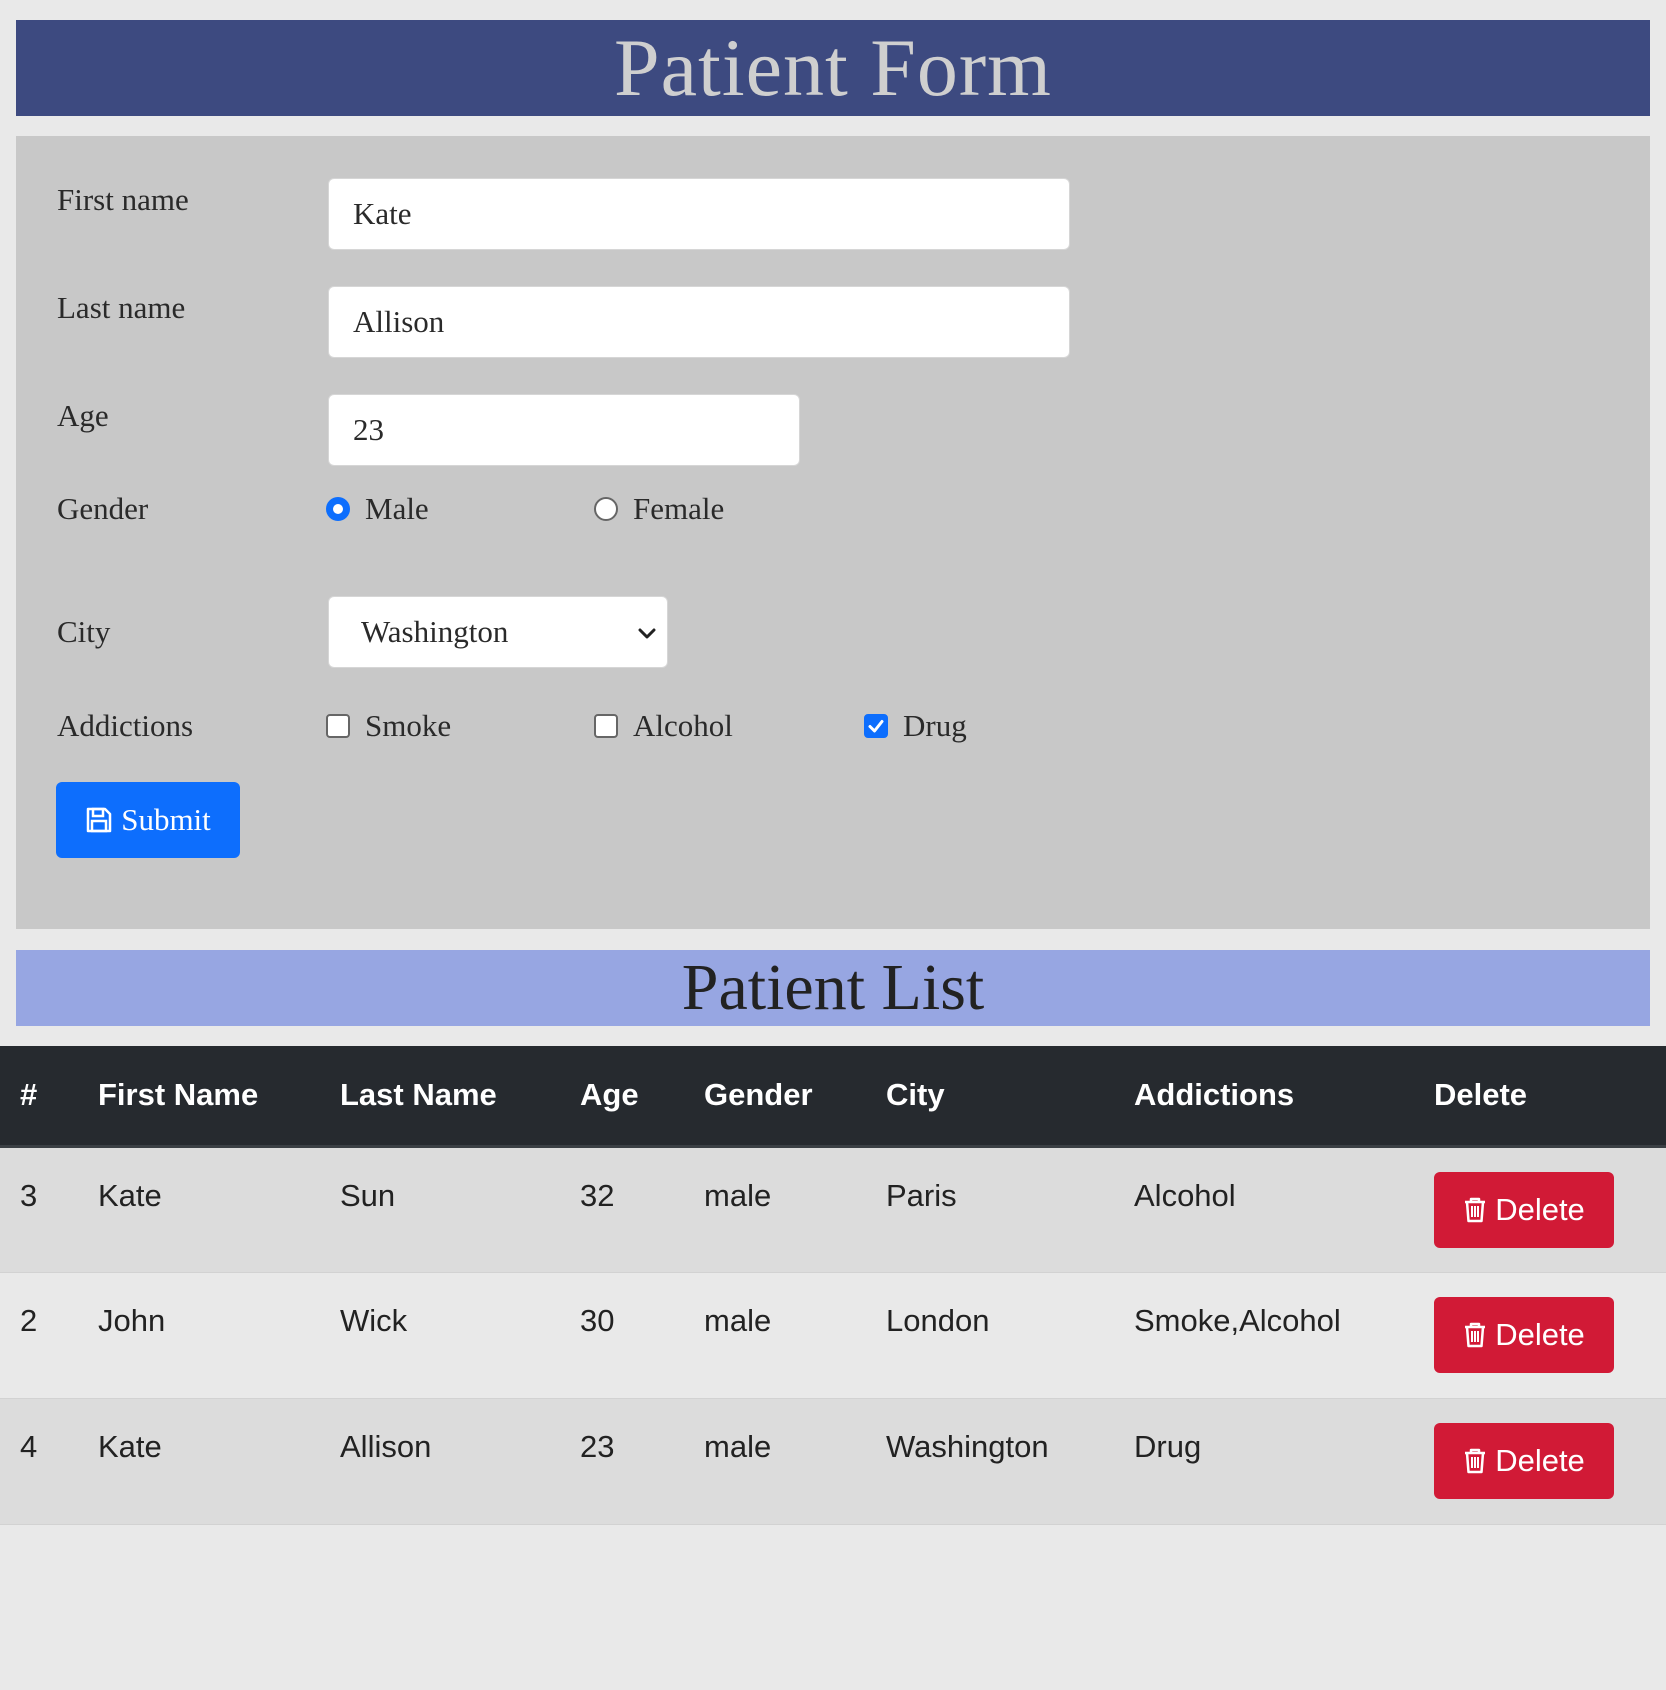  Describe the element at coordinates (166, 819) in the screenshot. I see `submit-label: Submit` at that location.